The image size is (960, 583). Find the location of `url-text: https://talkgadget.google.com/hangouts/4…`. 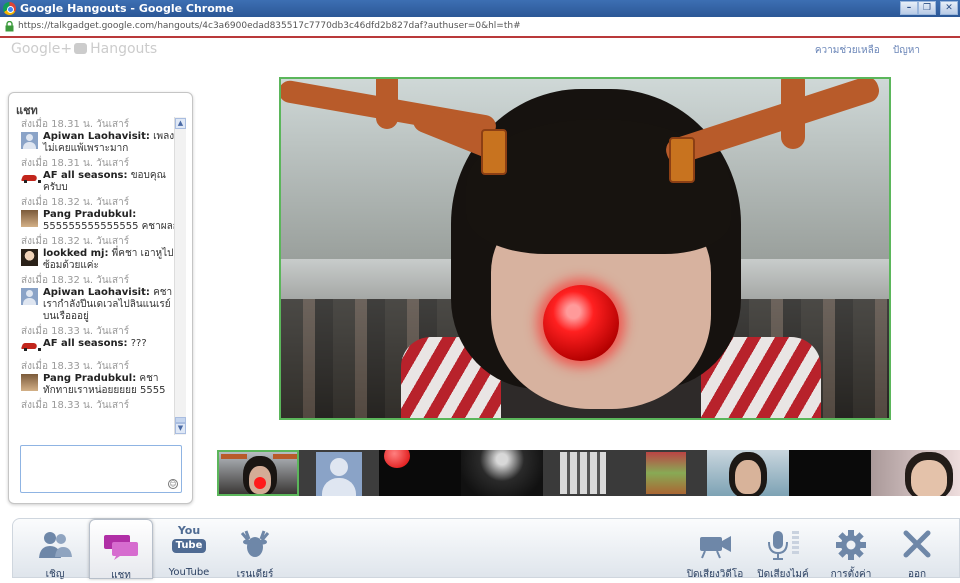

url-text: https://talkgadget.google.com/hangouts/4… is located at coordinates (269, 26).